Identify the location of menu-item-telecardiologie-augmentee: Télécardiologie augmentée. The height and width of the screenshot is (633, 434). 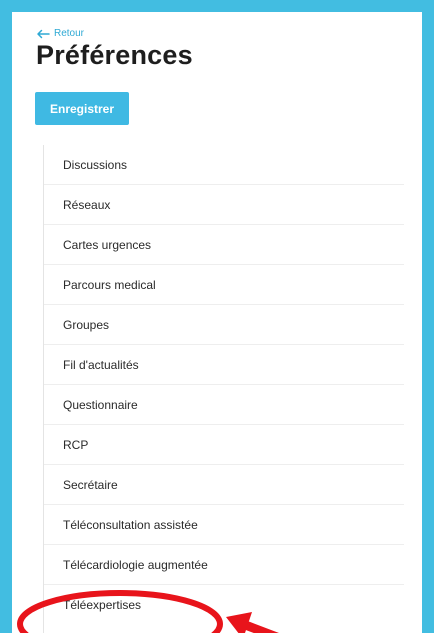
(224, 565).